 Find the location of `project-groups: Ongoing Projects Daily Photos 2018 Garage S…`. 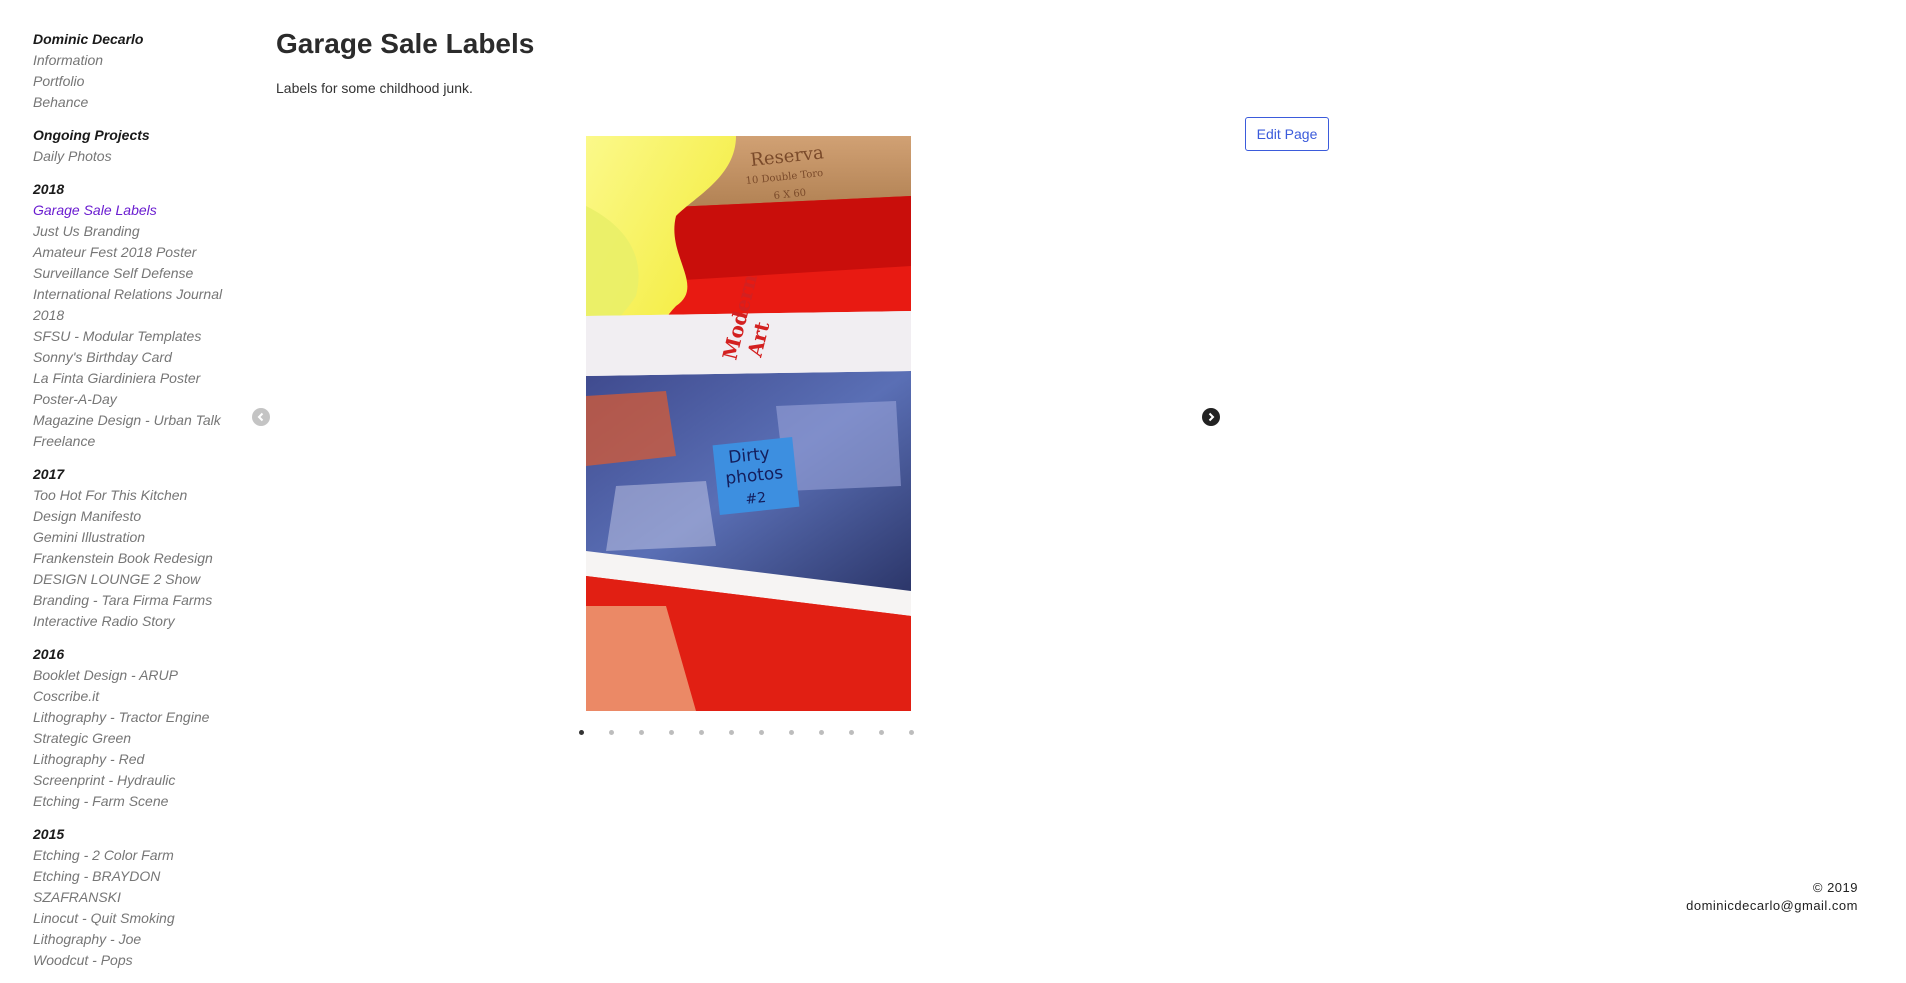

project-groups: Ongoing Projects Daily Photos 2018 Garage S… is located at coordinates (133, 548).